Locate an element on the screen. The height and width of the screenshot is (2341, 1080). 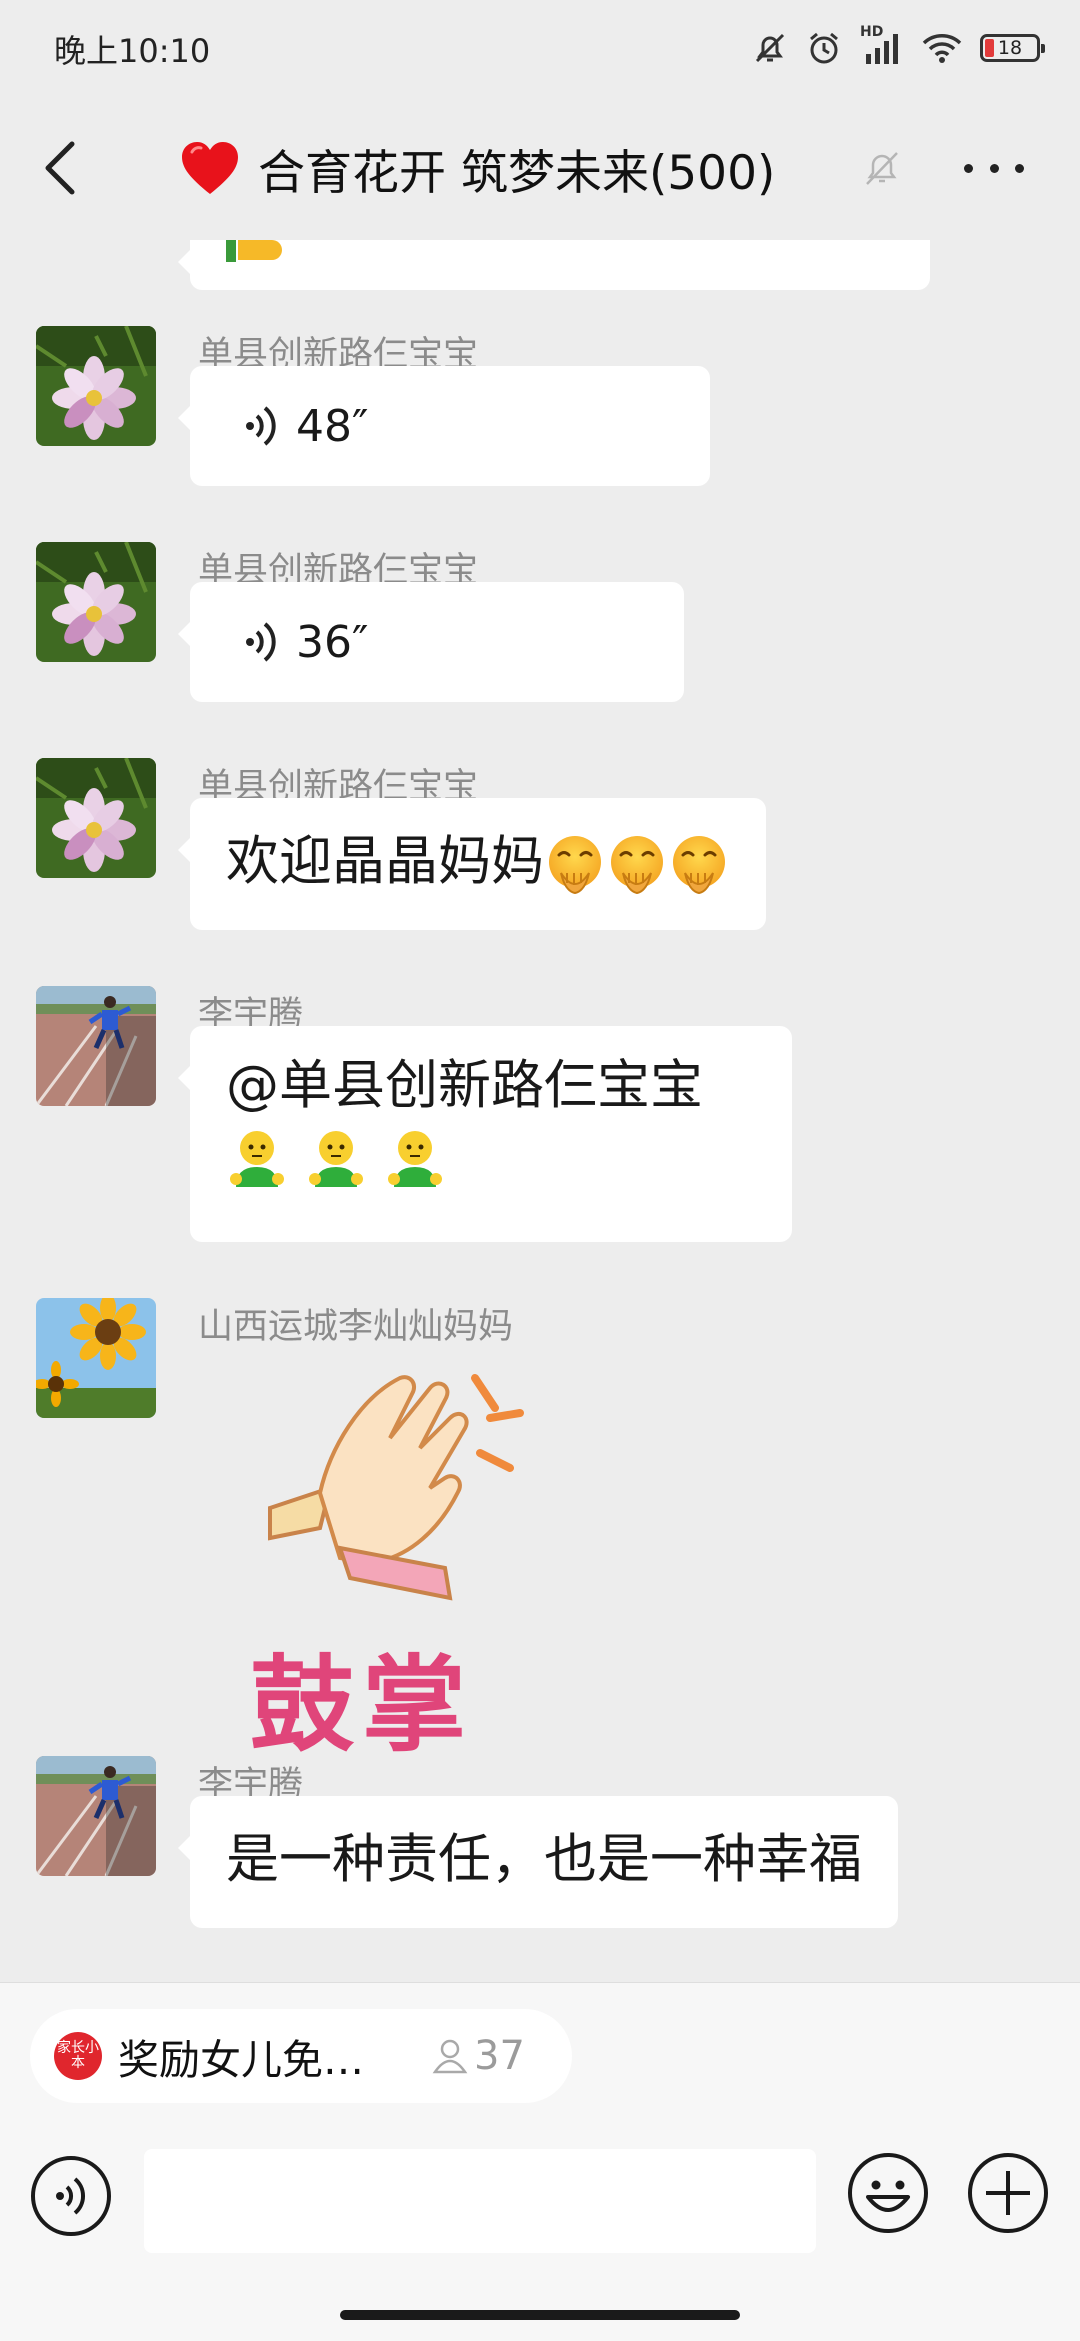
text-message: 是一种责任，也是一种幸福 is located at coordinates (538, 1862).